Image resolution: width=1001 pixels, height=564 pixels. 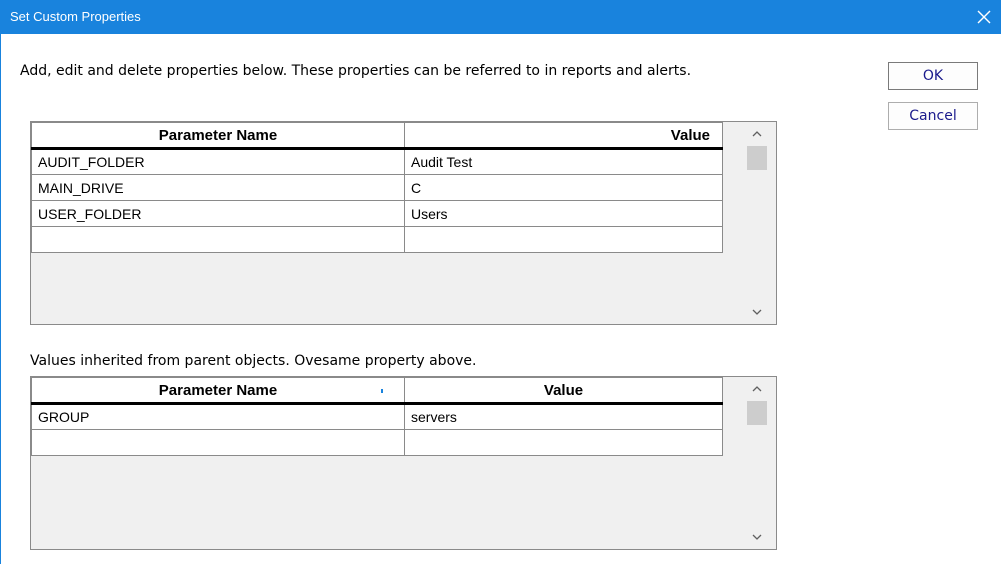 What do you see at coordinates (218, 187) in the screenshot?
I see `cell-parameter-name: MAIN_DRIVE` at bounding box center [218, 187].